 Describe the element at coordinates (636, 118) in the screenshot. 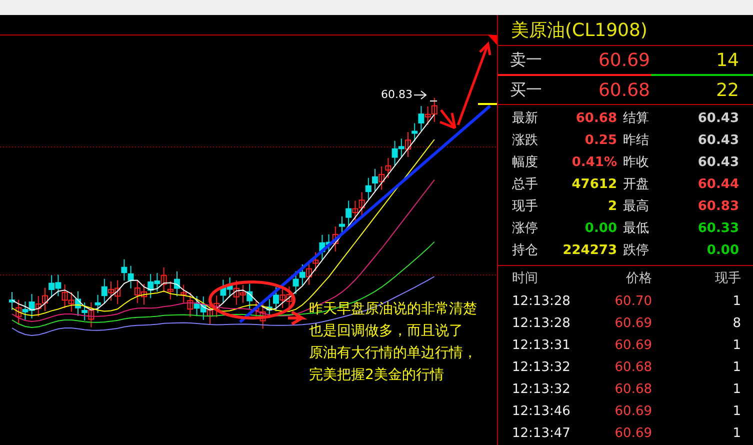

I see `stat-label: 结算` at that location.